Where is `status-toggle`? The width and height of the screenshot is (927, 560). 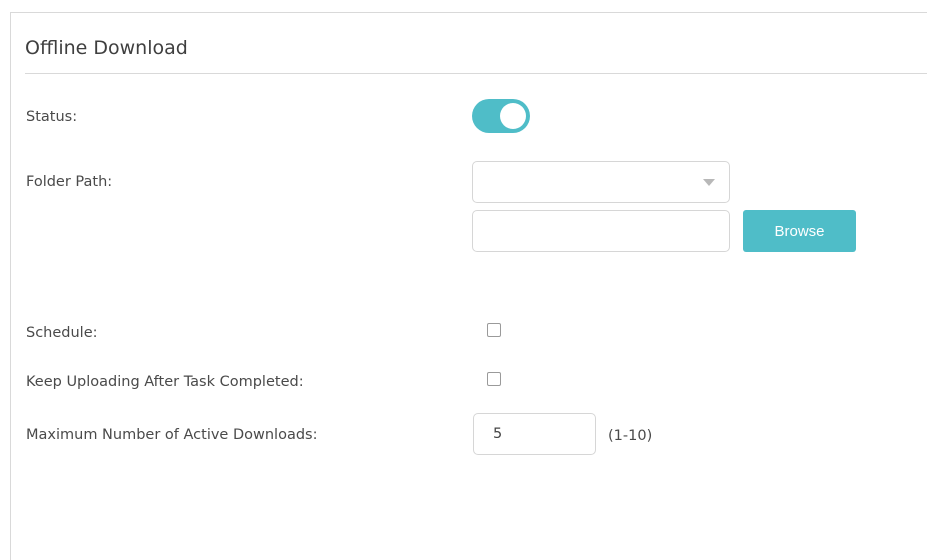 status-toggle is located at coordinates (501, 116).